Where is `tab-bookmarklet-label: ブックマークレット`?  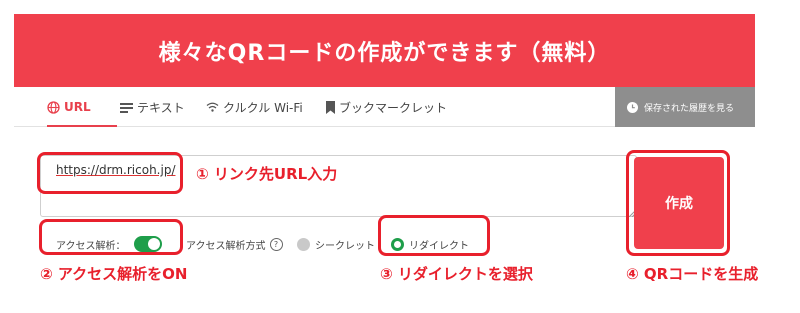 tab-bookmarklet-label: ブックマークレット is located at coordinates (393, 107).